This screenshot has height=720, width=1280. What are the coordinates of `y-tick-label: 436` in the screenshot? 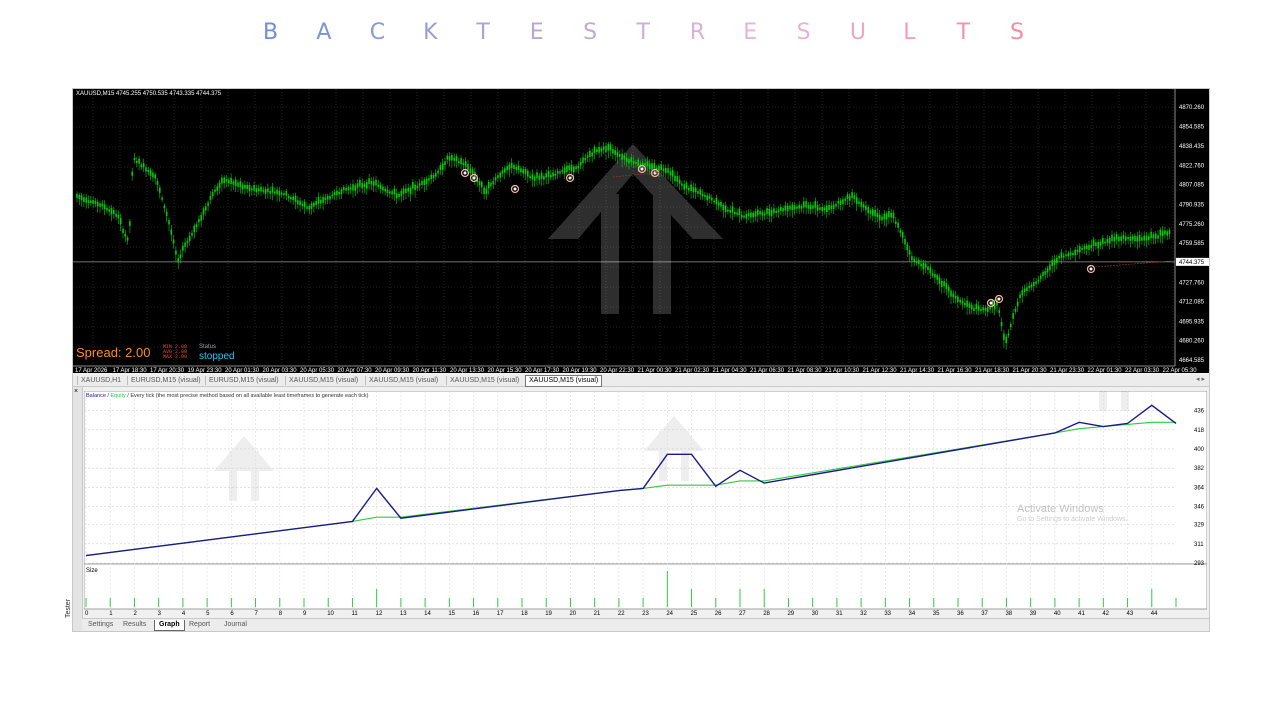 It's located at (1199, 412).